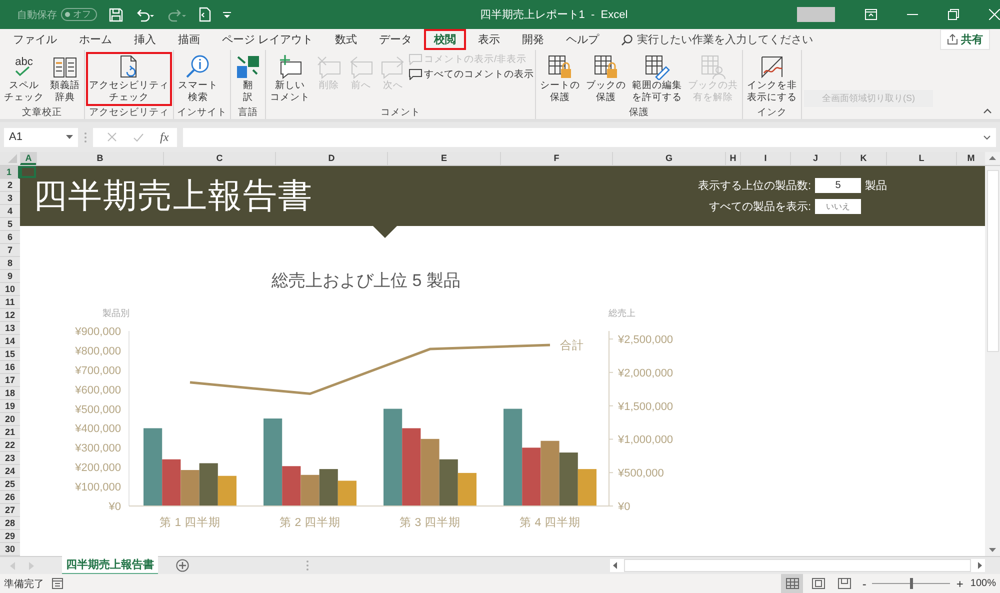 The height and width of the screenshot is (593, 1000). I want to click on vertical-scrollbar, so click(992, 361).